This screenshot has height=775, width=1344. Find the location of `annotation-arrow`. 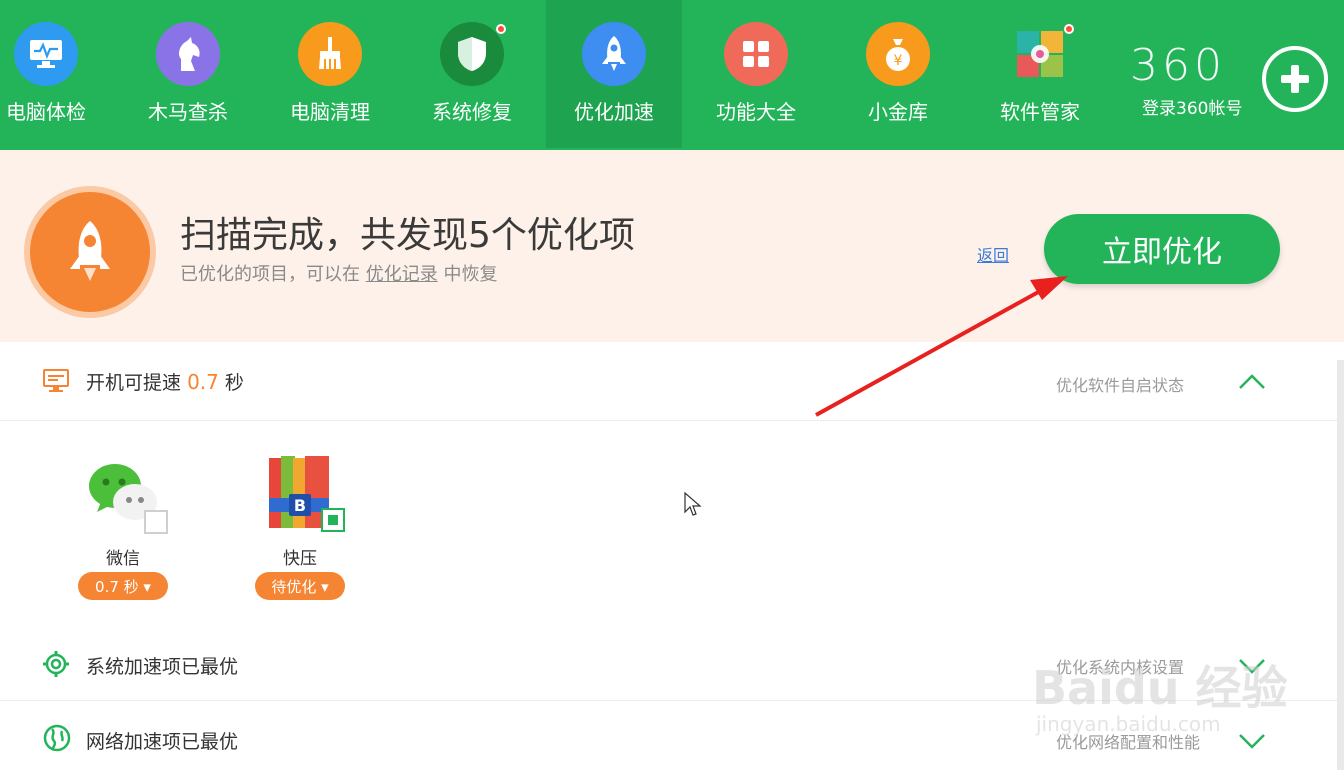

annotation-arrow is located at coordinates (941, 346).